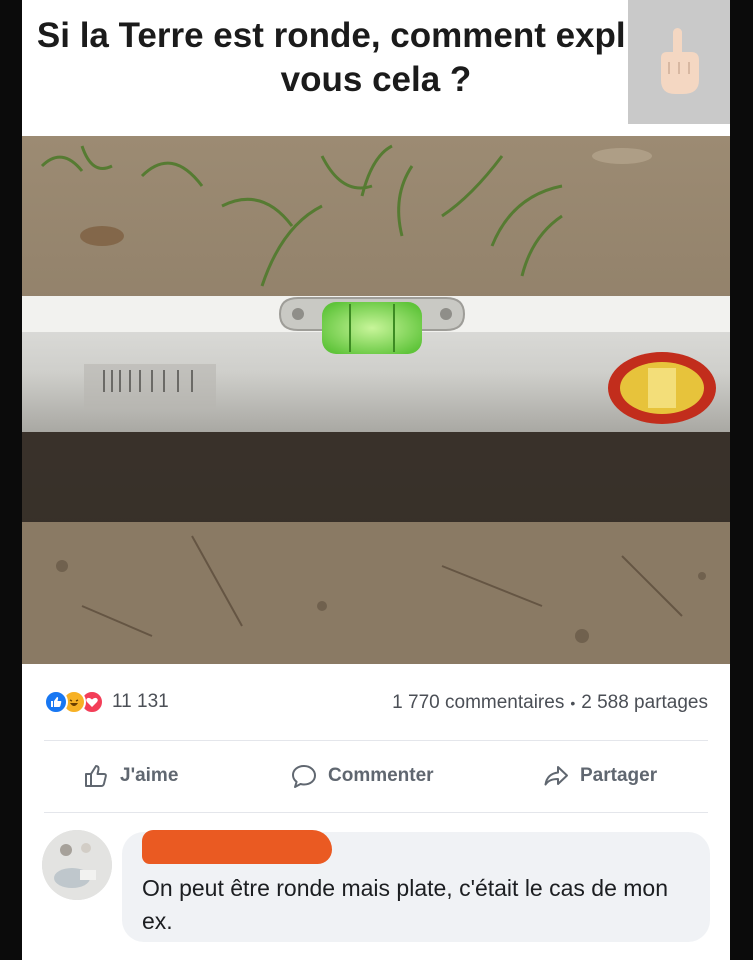 The height and width of the screenshot is (960, 753). What do you see at coordinates (77, 865) in the screenshot?
I see `avatar` at bounding box center [77, 865].